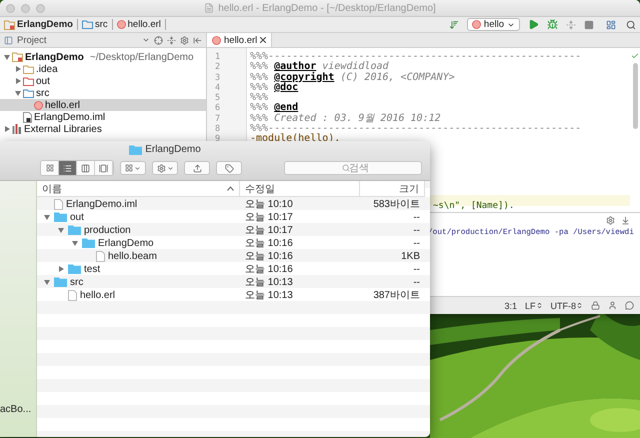  I want to click on line-number: 5, so click(218, 98).